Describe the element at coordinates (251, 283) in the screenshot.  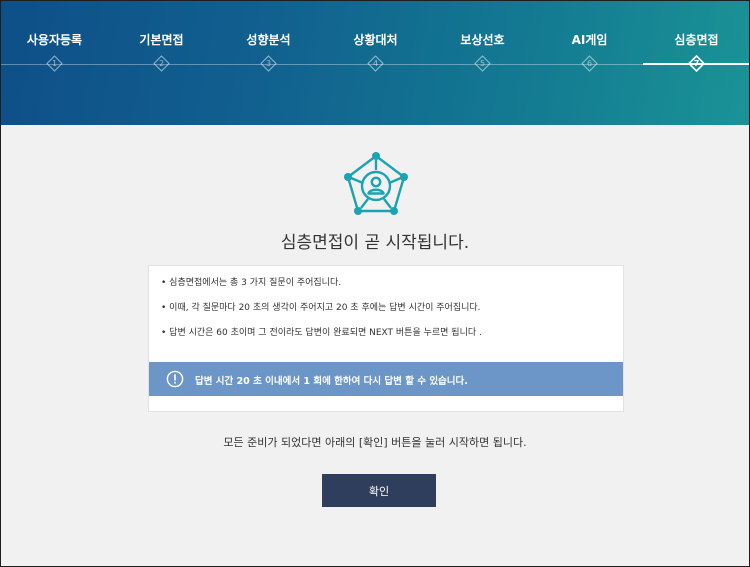
I see `rule-item: • 심층면접에서는 총 3 가지 질문이 주어집니다.` at that location.